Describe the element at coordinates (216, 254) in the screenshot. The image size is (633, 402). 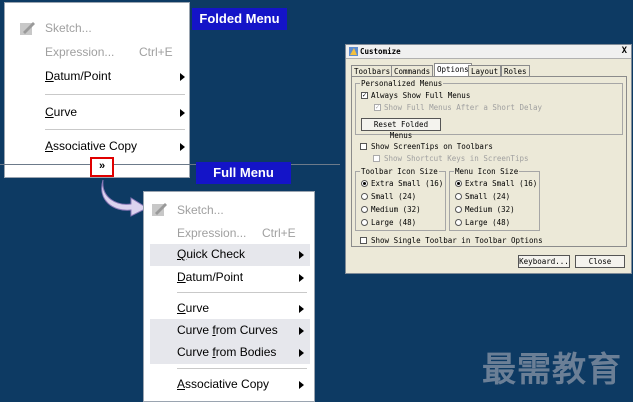
I see `menu-label: uick Check` at that location.